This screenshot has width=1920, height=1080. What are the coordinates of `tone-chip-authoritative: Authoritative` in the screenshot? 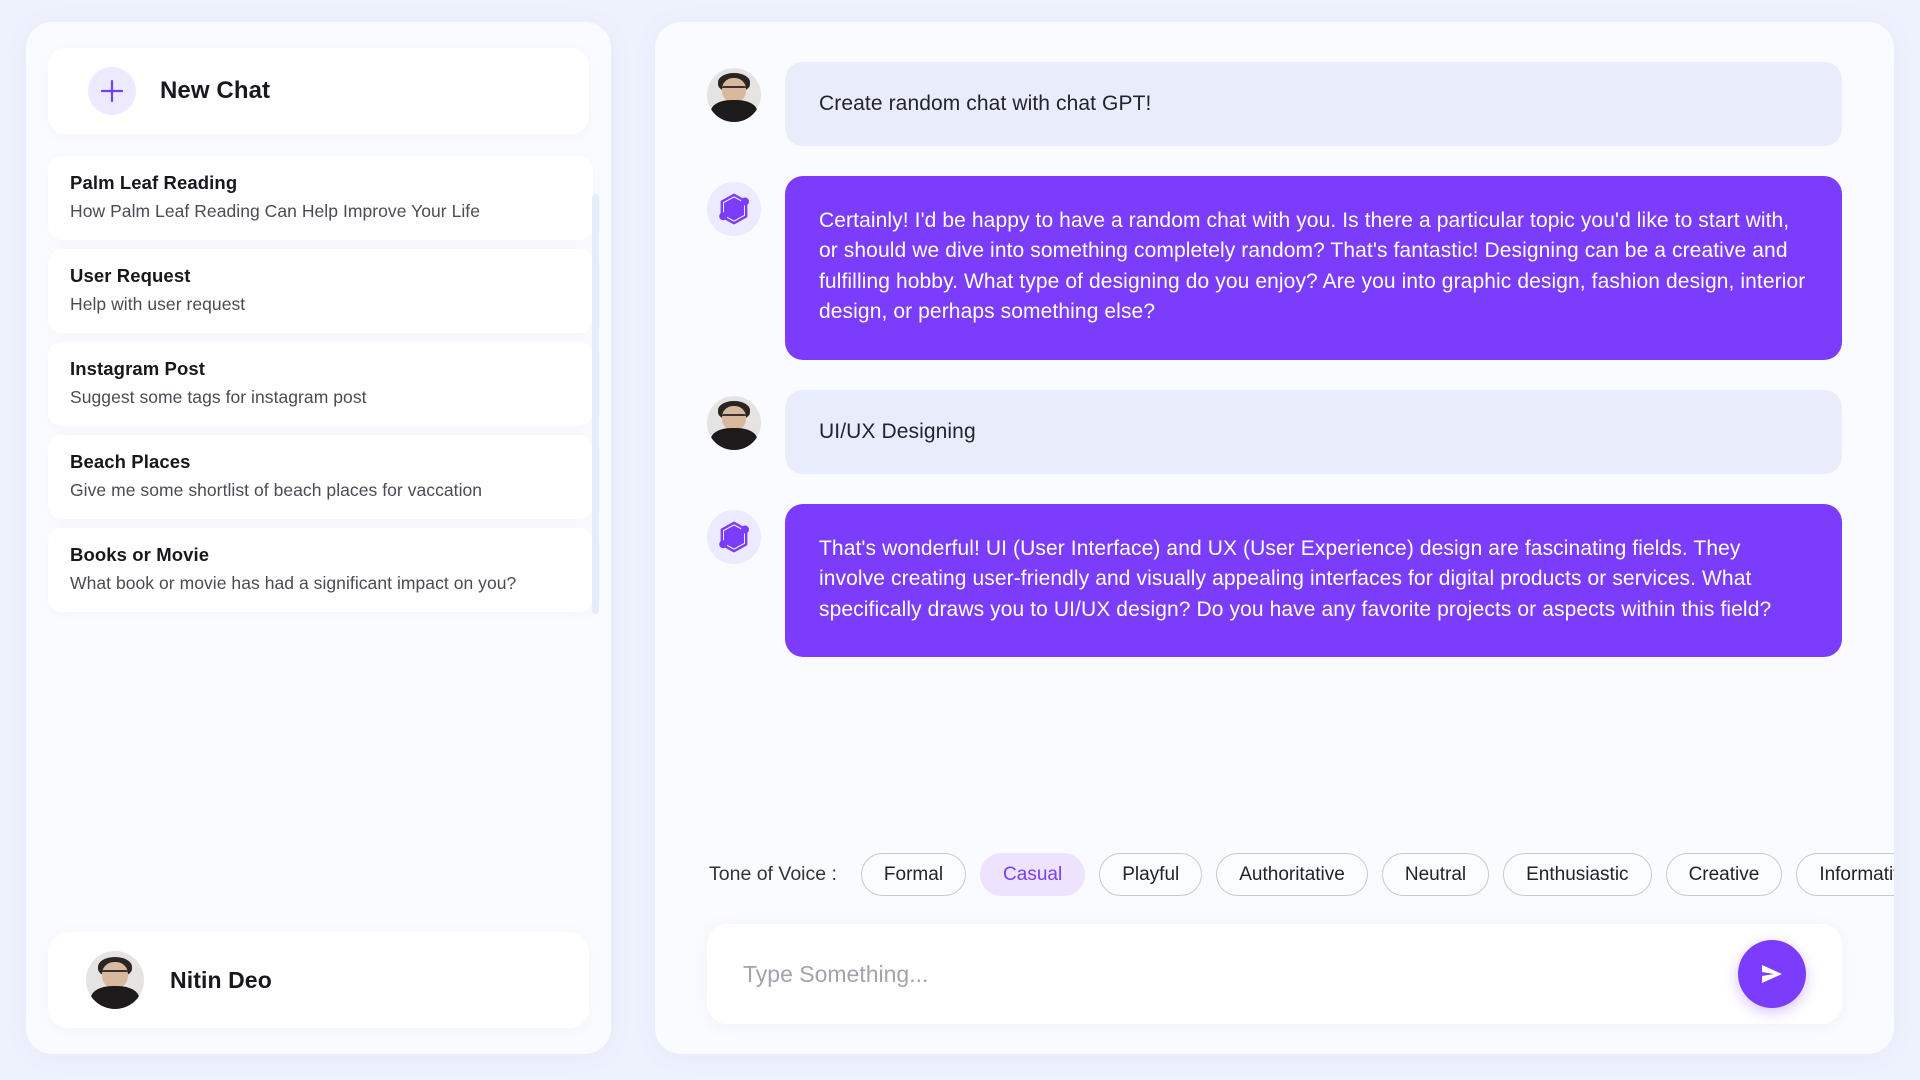 It's located at (1292, 874).